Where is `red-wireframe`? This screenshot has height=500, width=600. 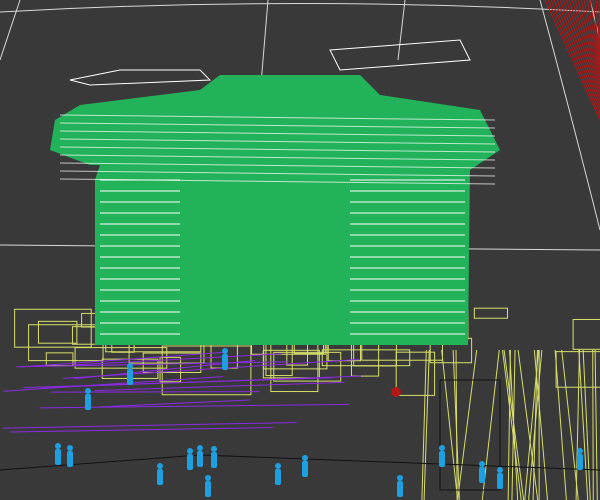 red-wireframe is located at coordinates (572, 60).